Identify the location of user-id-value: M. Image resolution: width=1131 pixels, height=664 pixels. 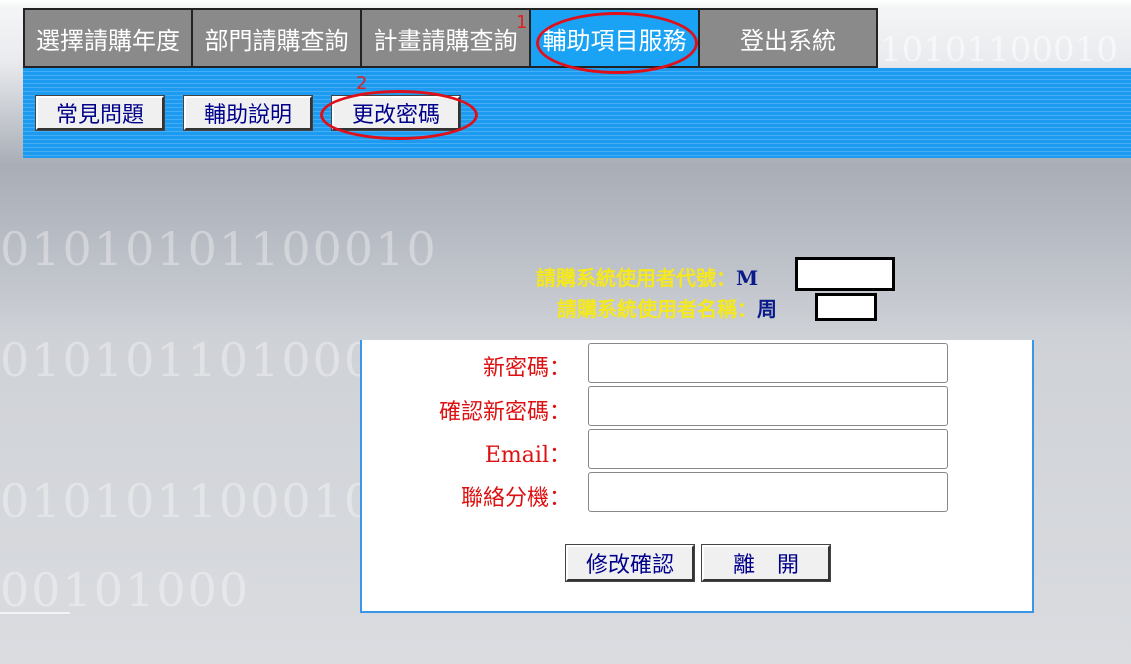
(747, 278).